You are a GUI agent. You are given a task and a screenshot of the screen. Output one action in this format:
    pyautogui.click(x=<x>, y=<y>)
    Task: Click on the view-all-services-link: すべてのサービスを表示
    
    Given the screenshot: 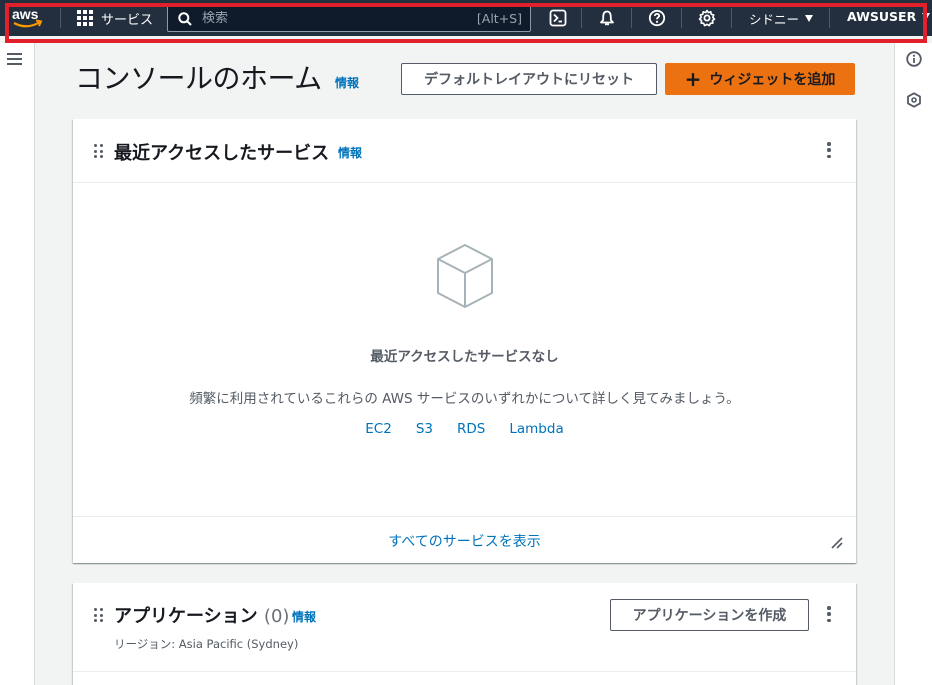 What is the action you would take?
    pyautogui.click(x=464, y=541)
    